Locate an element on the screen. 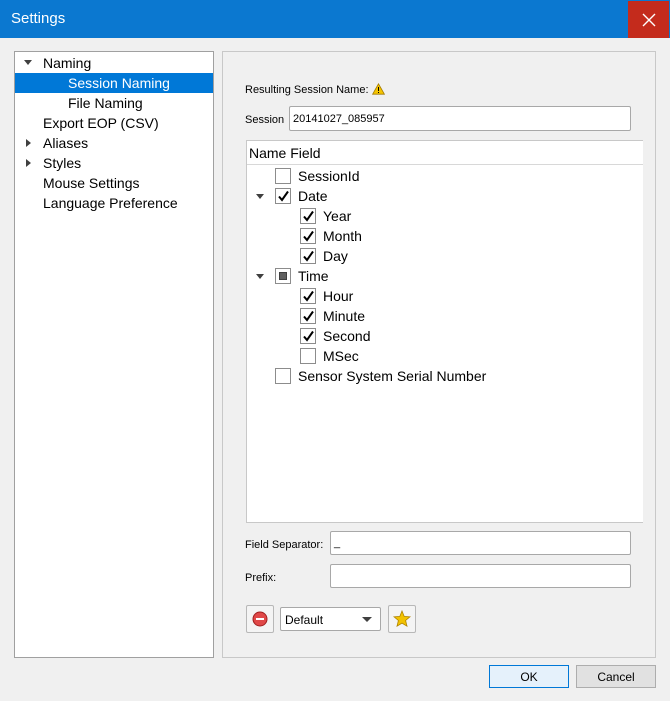  name-field-label: Time is located at coordinates (313, 276).